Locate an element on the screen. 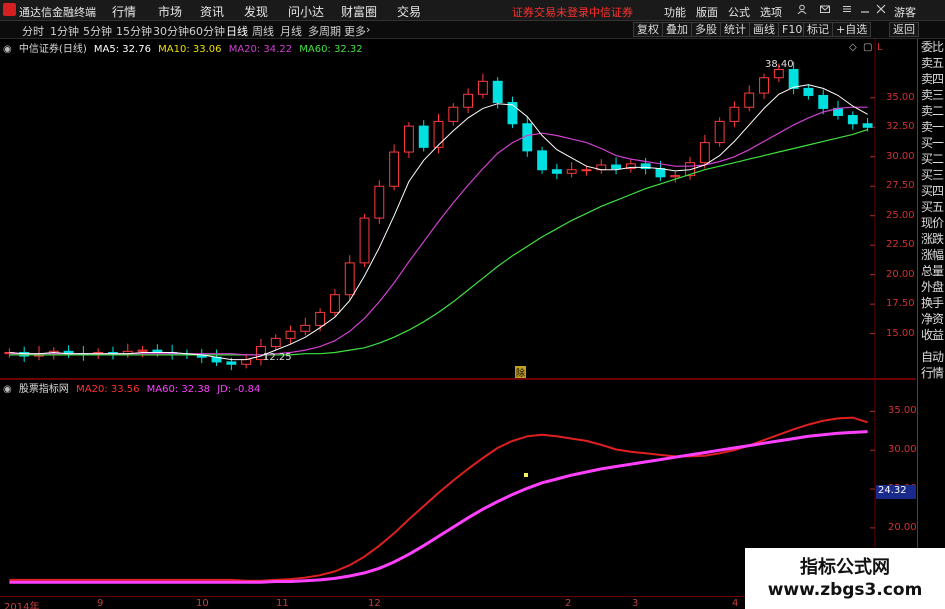 The height and width of the screenshot is (609, 945). menu-trade: 交易 is located at coordinates (409, 11).